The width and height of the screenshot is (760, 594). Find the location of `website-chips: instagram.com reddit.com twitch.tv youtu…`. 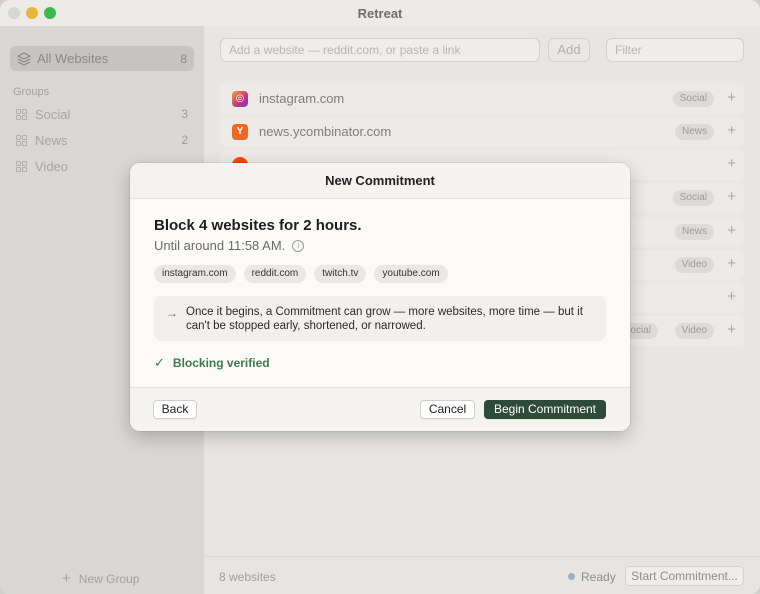

website-chips: instagram.com reddit.com twitch.tv youtu… is located at coordinates (305, 274).